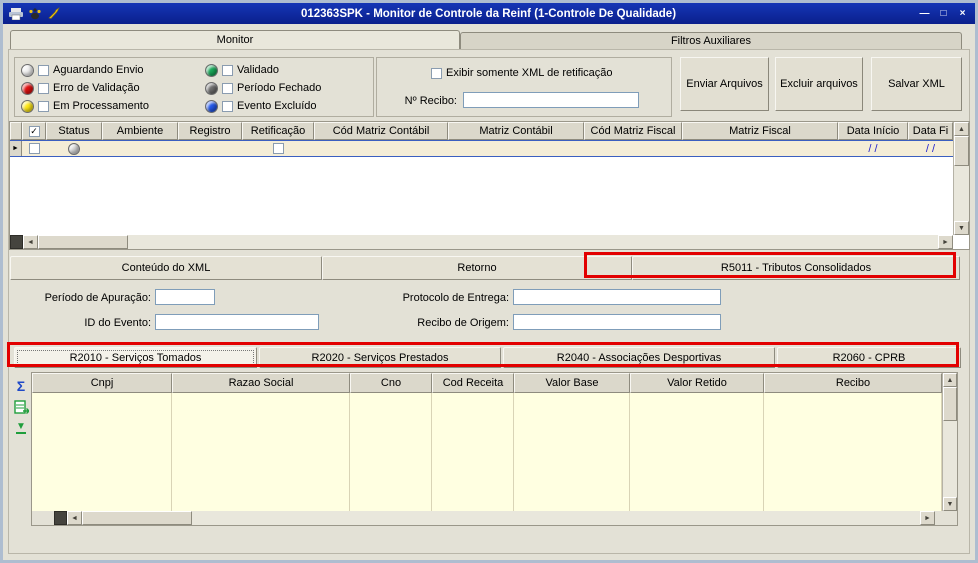  What do you see at coordinates (873, 131) in the screenshot?
I see `col-header-data-inicio: Data Início` at bounding box center [873, 131].